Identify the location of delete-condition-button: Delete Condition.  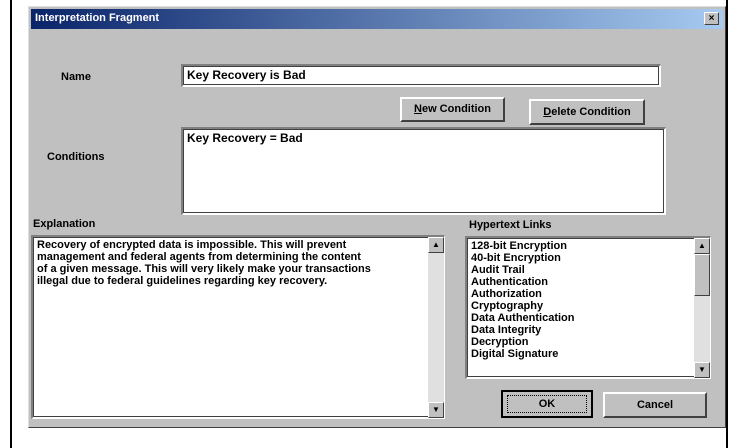
(587, 112).